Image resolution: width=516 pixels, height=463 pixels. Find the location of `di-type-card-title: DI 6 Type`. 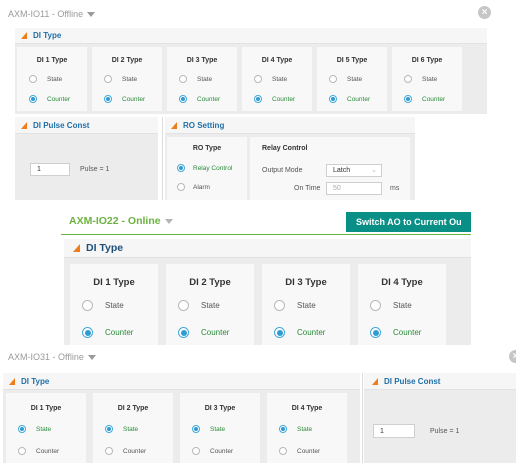

di-type-card-title: DI 6 Type is located at coordinates (427, 60).